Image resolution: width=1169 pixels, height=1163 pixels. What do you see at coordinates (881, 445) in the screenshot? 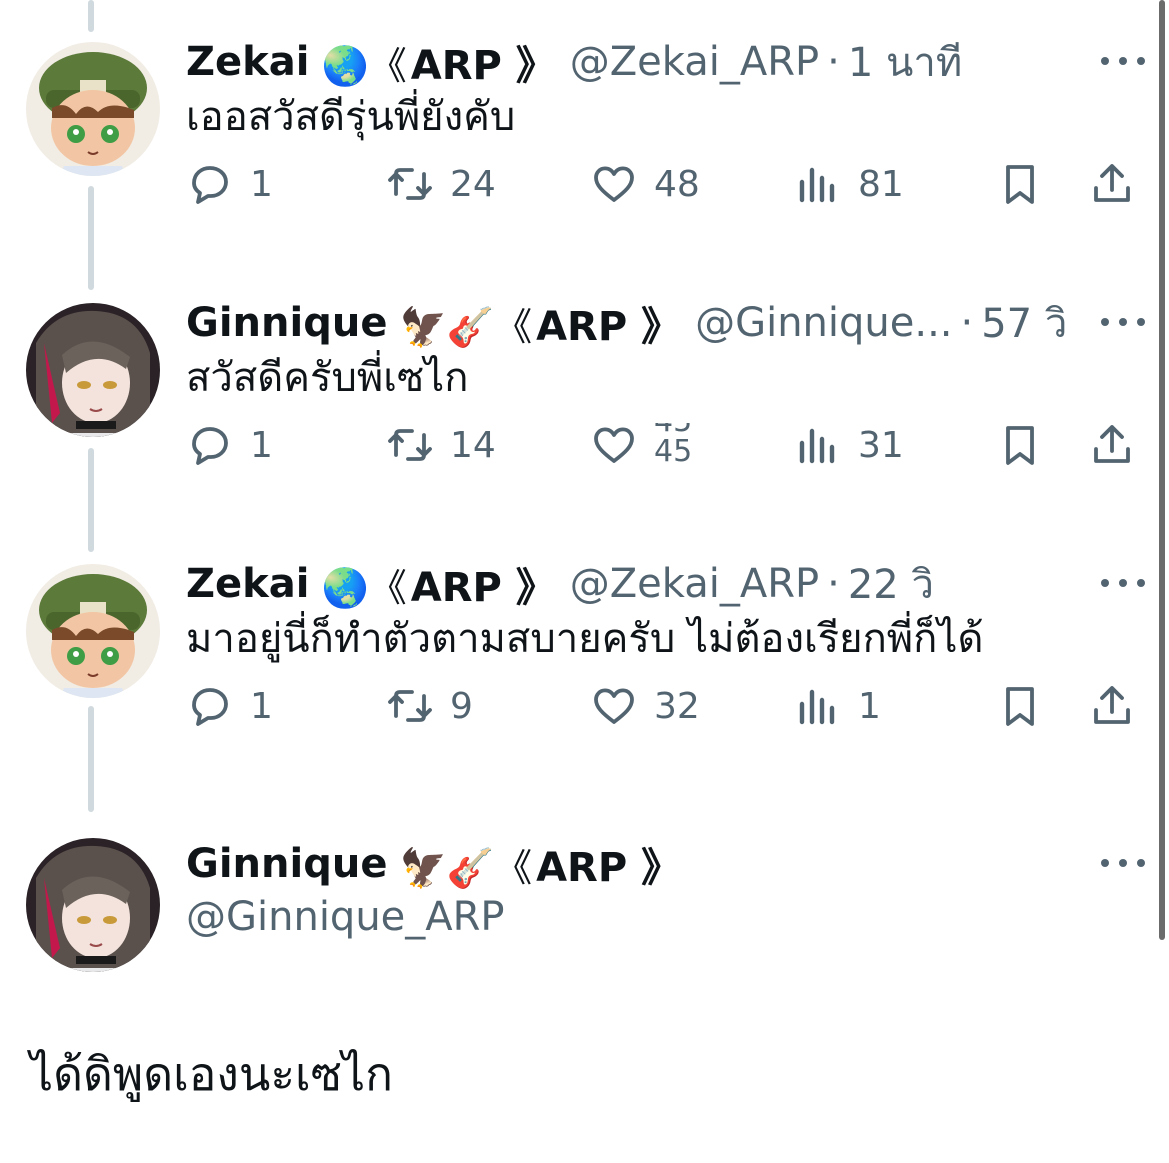
I see `view-count: 31` at bounding box center [881, 445].